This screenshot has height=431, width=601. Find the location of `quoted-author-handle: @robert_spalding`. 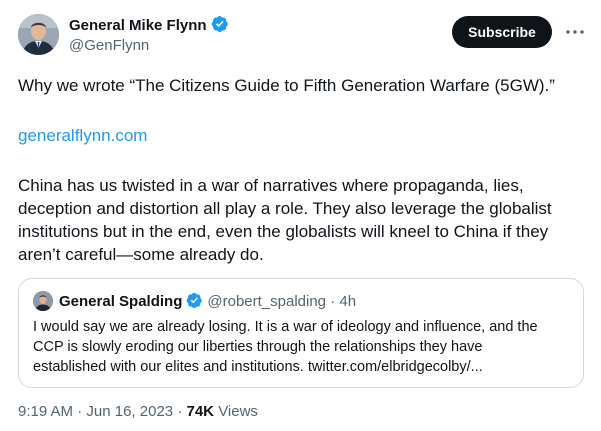

quoted-author-handle: @robert_spalding is located at coordinates (266, 301).